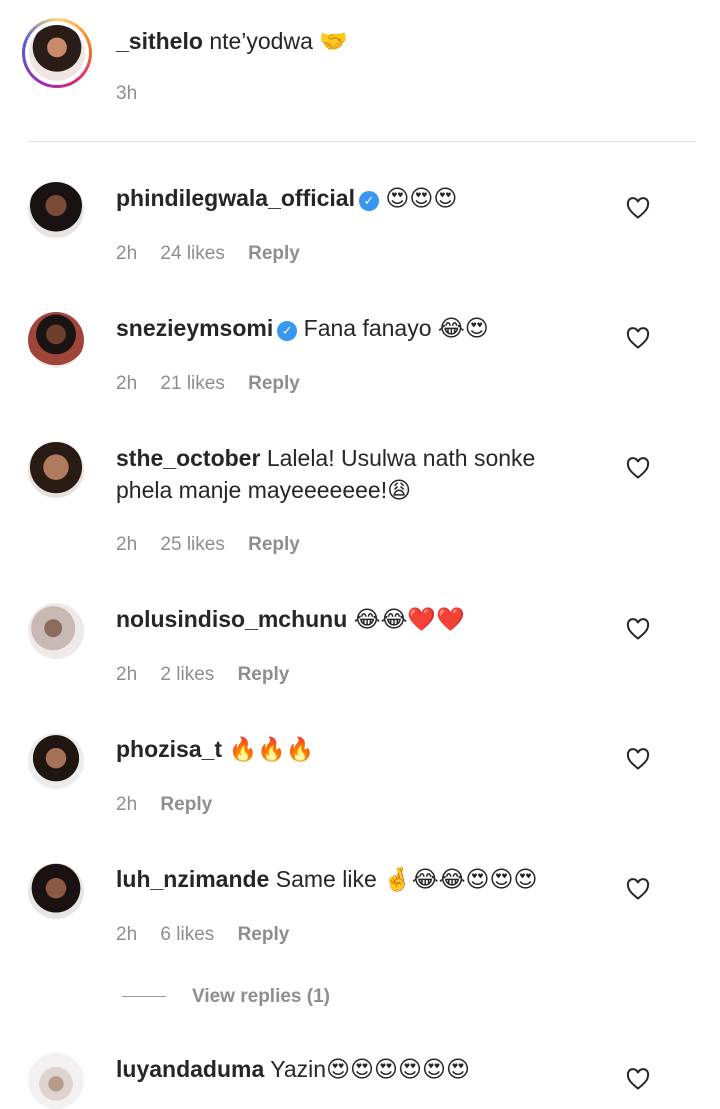  I want to click on comment-meta: 2h 25 likes Reply, so click(217, 545).